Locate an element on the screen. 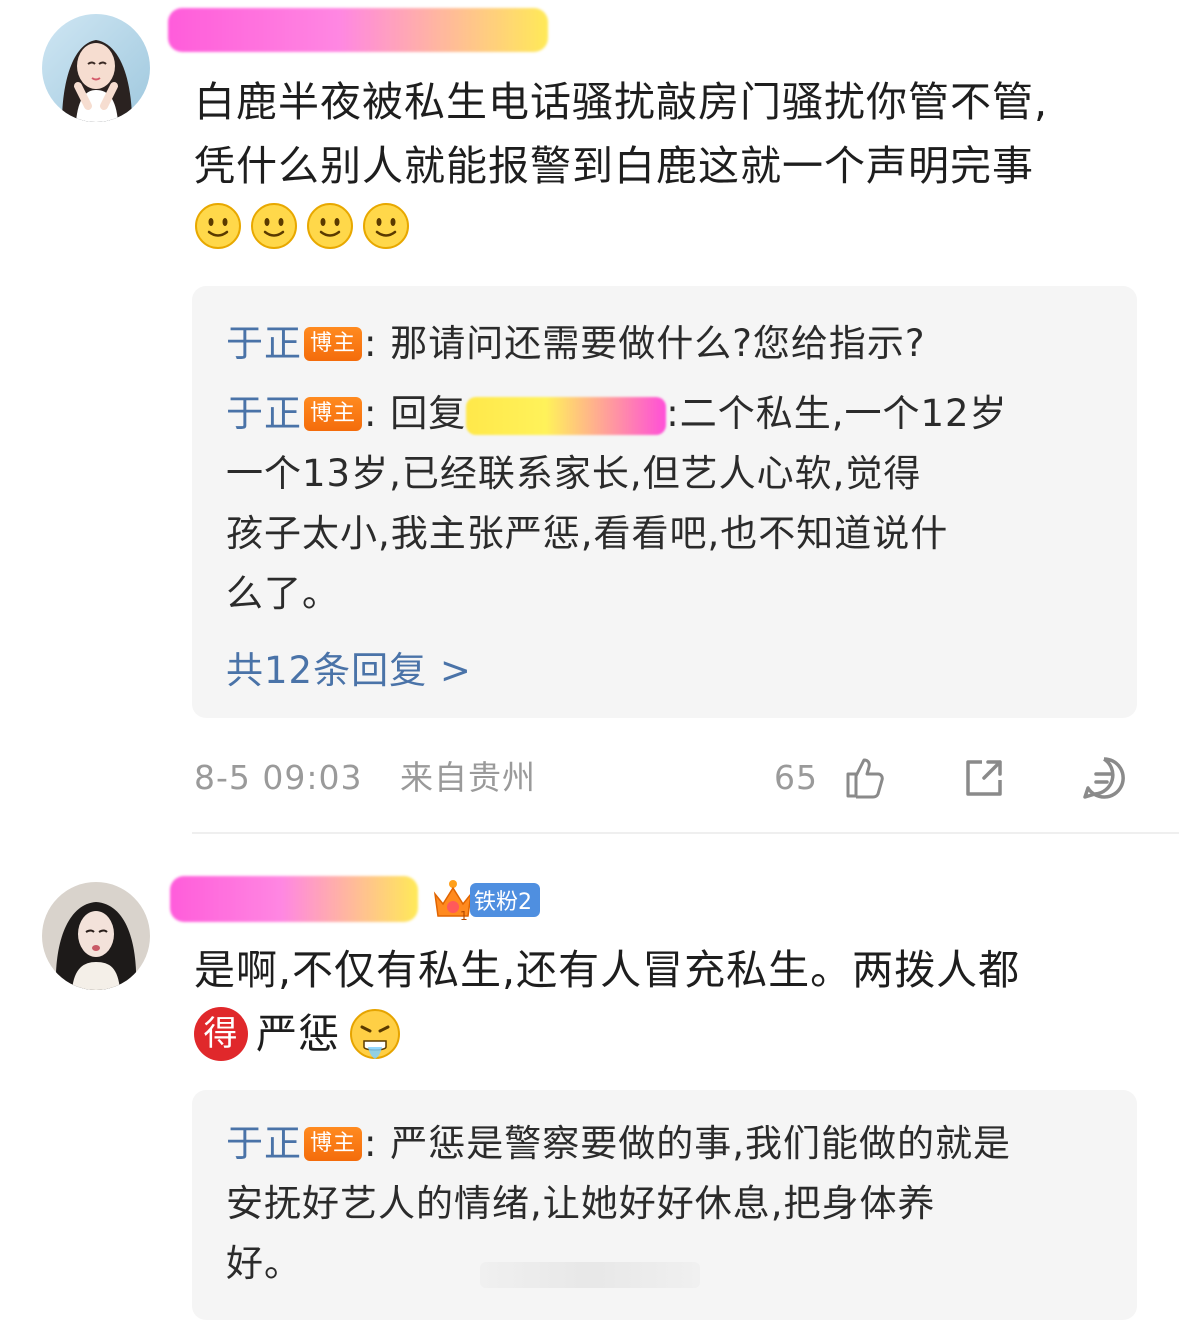  reply-text: : 严惩是警察要做的事,我们能做的就是 is located at coordinates (688, 1143).